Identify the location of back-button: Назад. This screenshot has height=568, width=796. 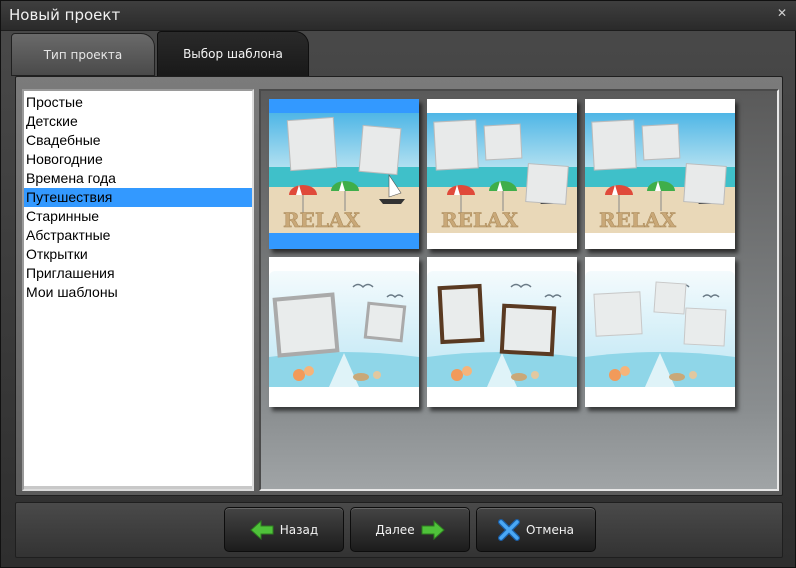
(284, 529).